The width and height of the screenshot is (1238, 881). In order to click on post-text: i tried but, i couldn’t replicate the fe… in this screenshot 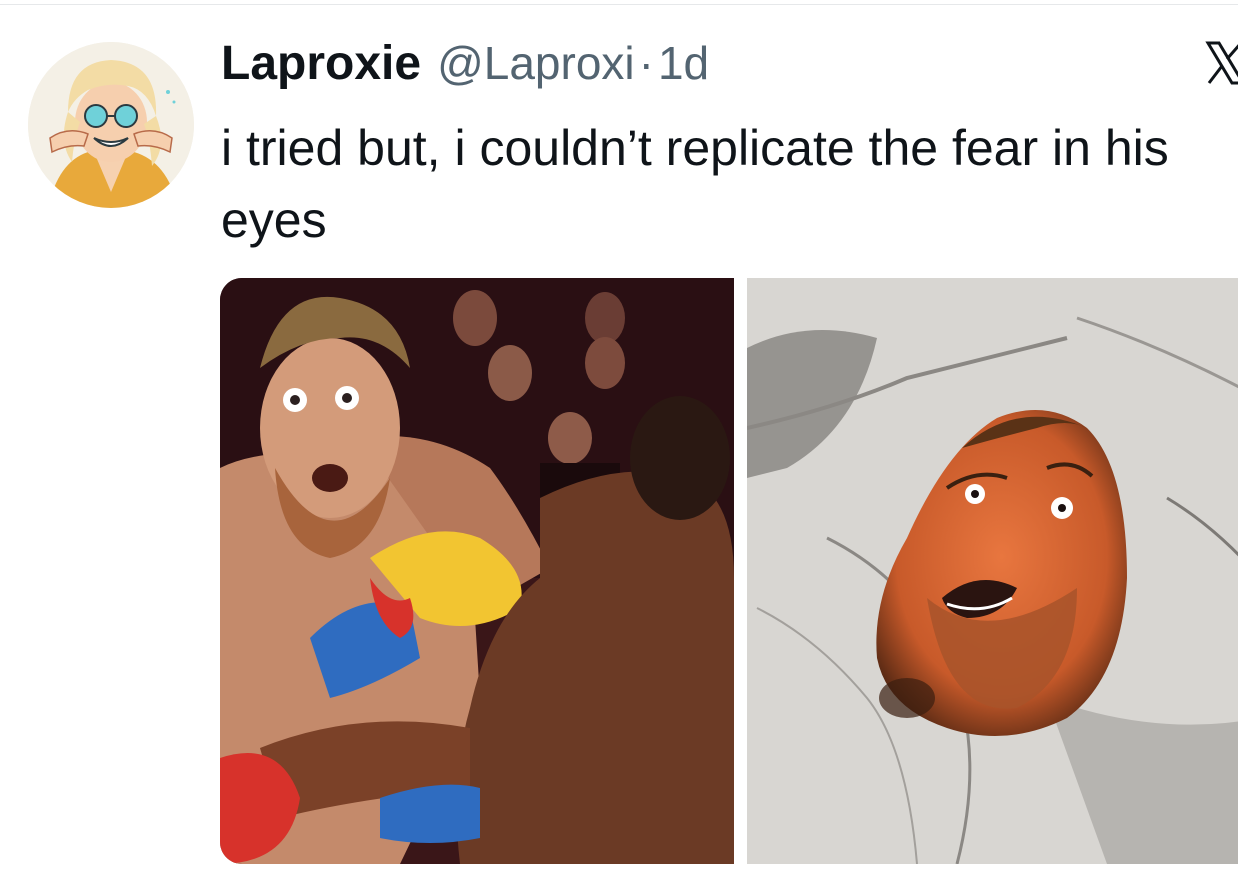, I will do `click(695, 184)`.